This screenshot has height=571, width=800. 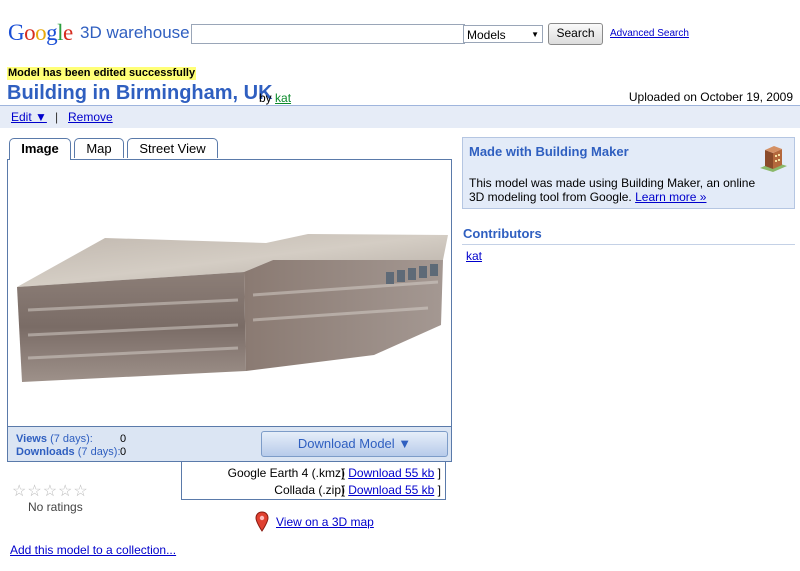 What do you see at coordinates (16, 32) in the screenshot?
I see `logo-letter: G` at bounding box center [16, 32].